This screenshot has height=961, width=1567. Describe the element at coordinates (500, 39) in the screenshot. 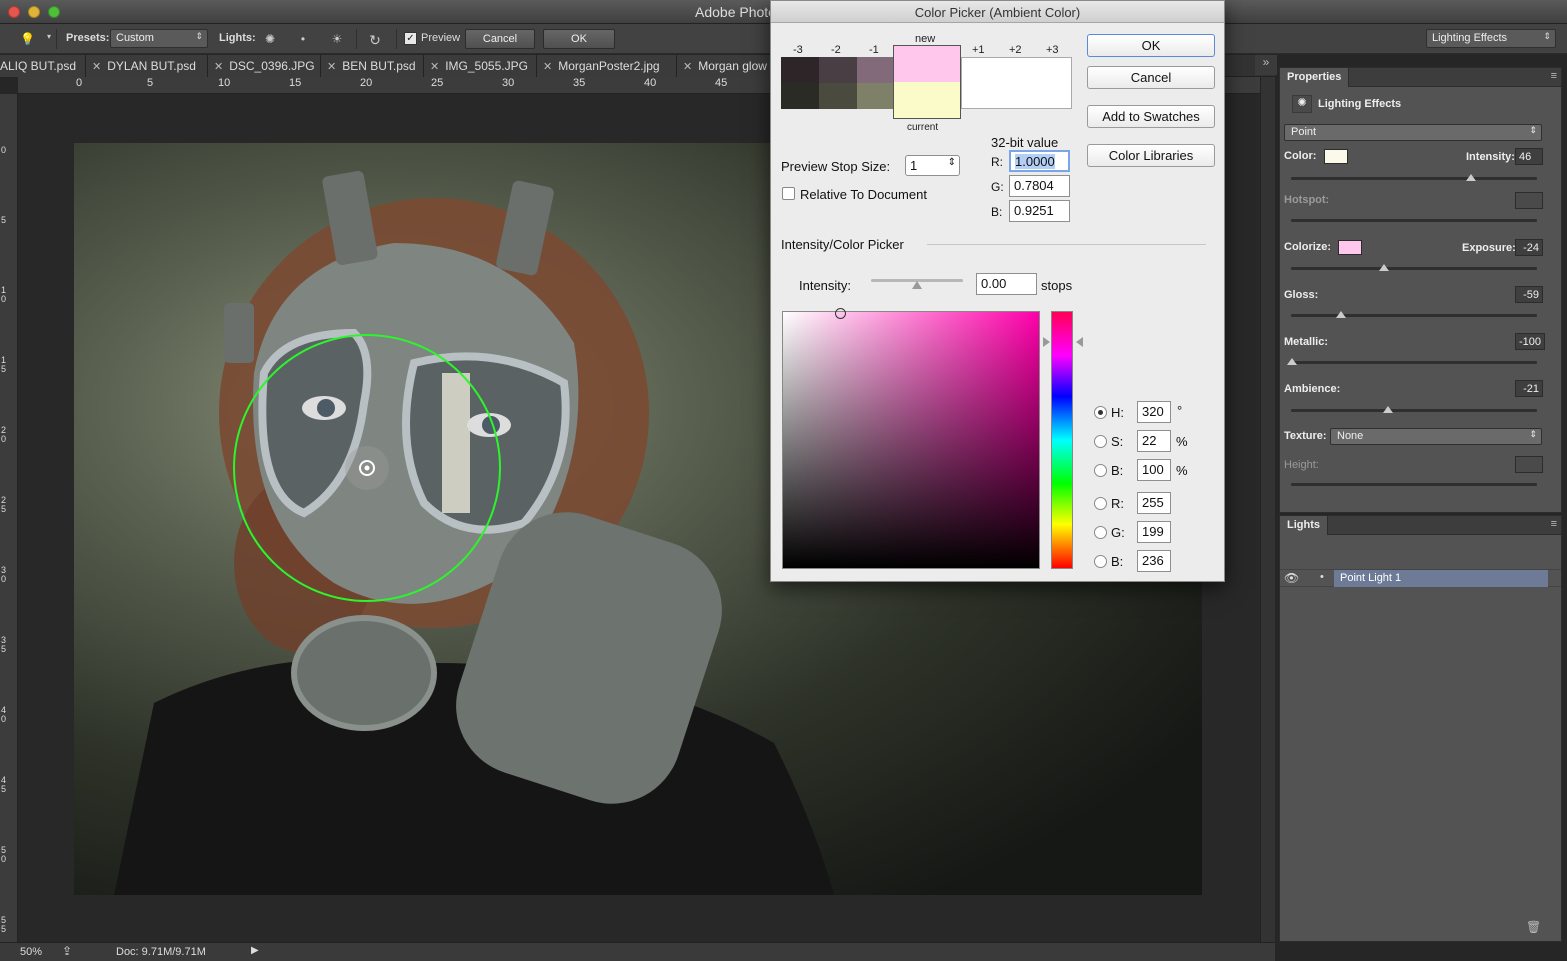

I see `options-cancel-button: Cancel` at that location.